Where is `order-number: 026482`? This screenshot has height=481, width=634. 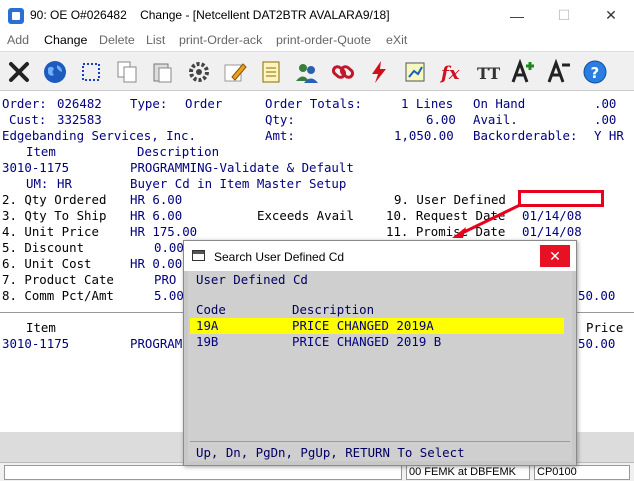
order-number: 026482 is located at coordinates (79, 103).